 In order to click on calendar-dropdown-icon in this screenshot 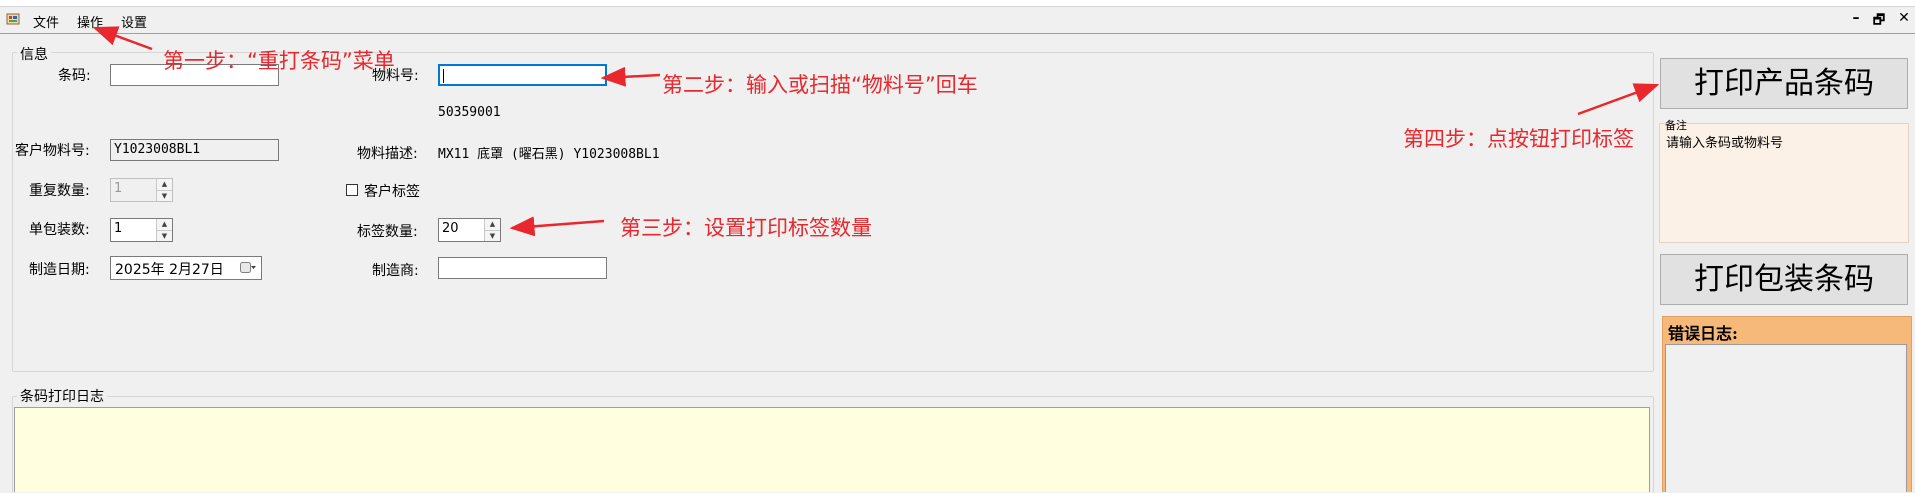, I will do `click(248, 268)`.